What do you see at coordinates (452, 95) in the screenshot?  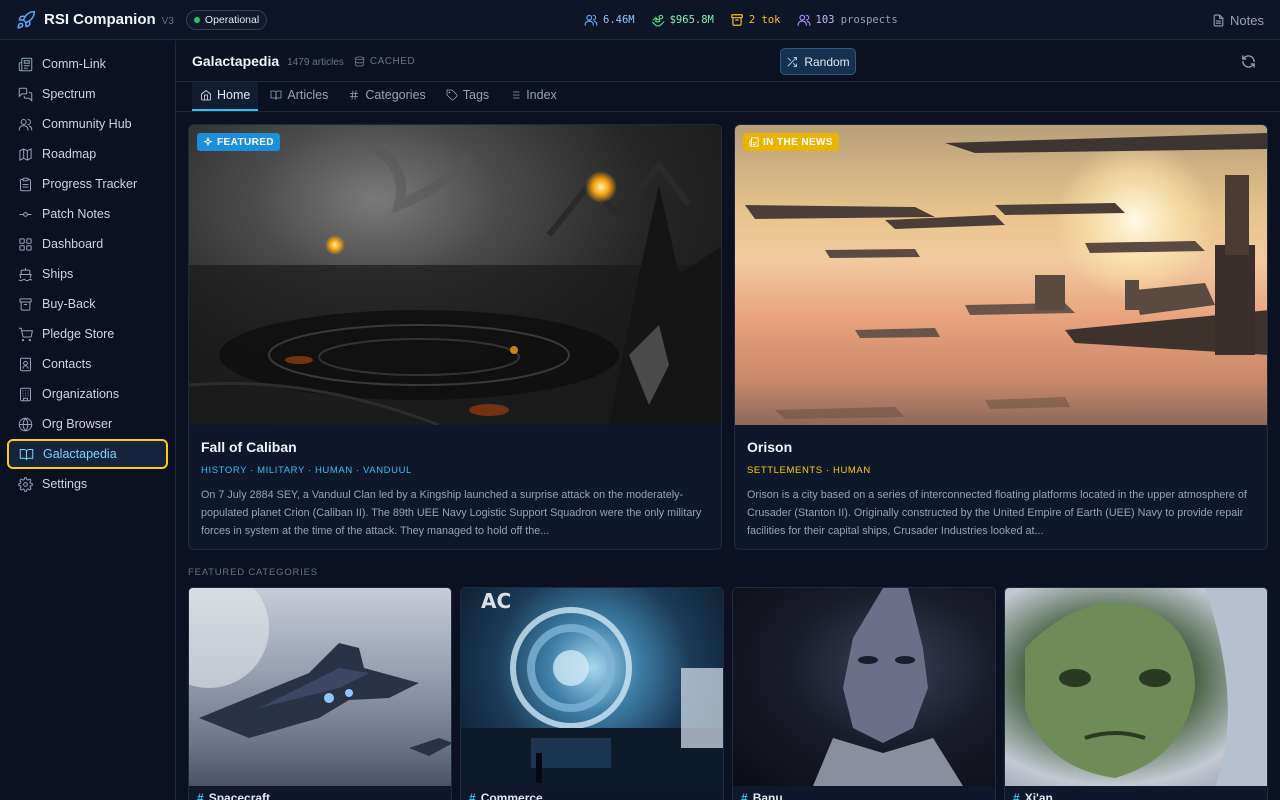 I see `tag-icon` at bounding box center [452, 95].